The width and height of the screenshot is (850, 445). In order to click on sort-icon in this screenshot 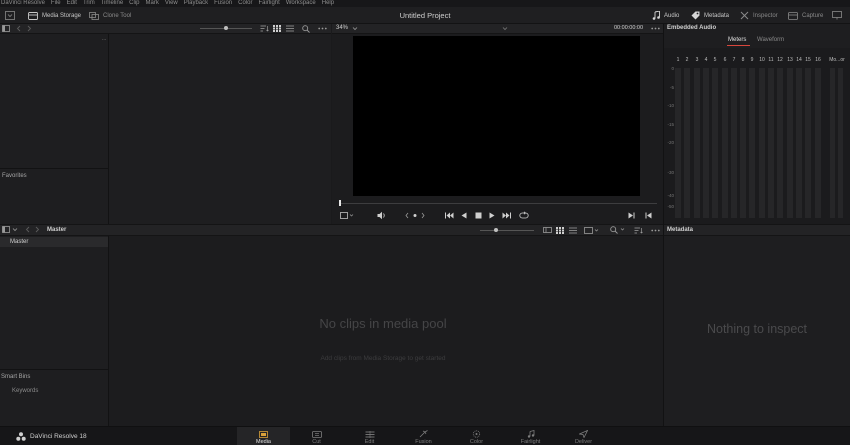, I will do `click(264, 28)`.